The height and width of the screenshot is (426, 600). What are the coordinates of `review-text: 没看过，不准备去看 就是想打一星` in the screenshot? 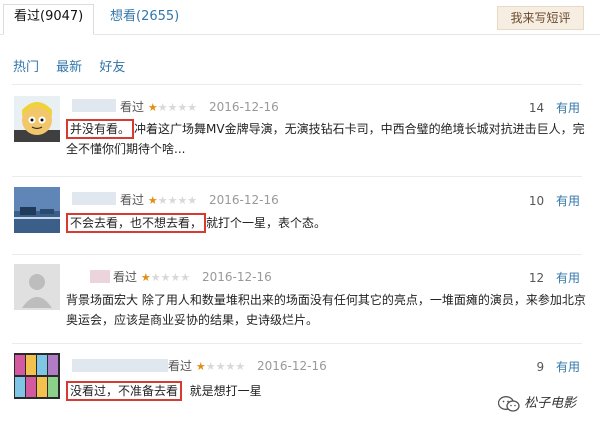 It's located at (266, 391).